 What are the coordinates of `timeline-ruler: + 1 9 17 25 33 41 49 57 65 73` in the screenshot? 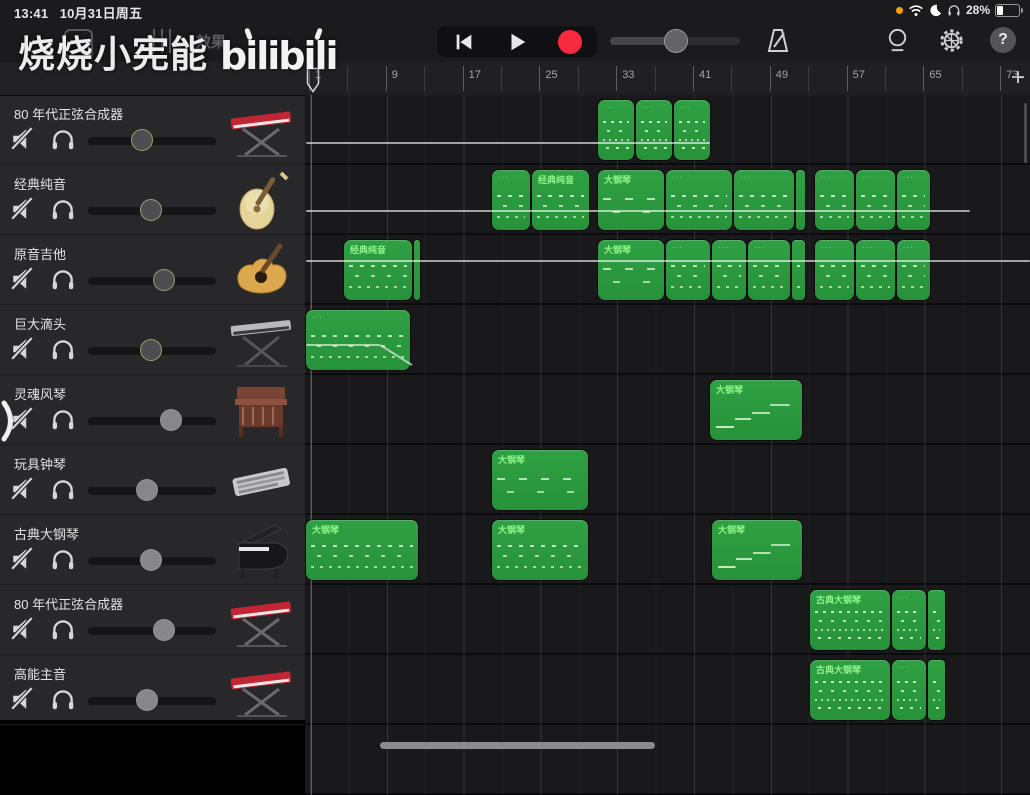 It's located at (667, 79).